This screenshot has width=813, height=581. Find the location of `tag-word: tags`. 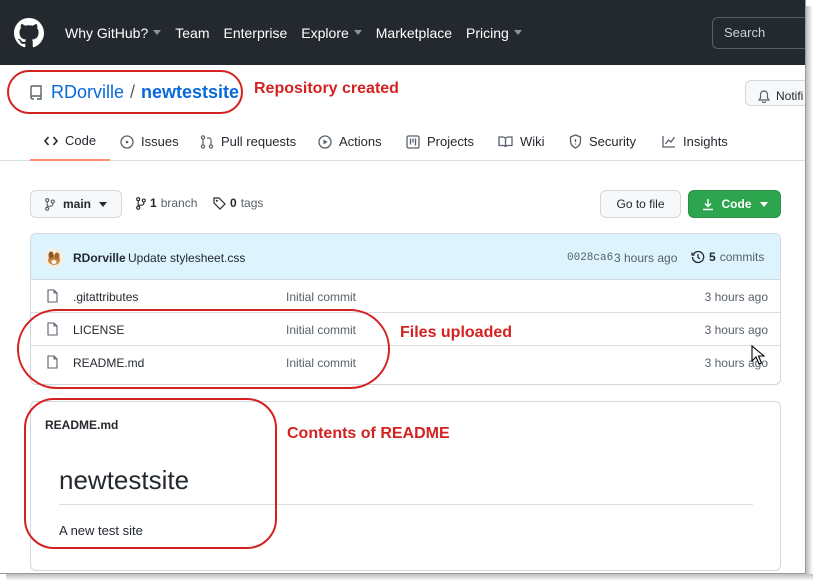

tag-word: tags is located at coordinates (252, 203).